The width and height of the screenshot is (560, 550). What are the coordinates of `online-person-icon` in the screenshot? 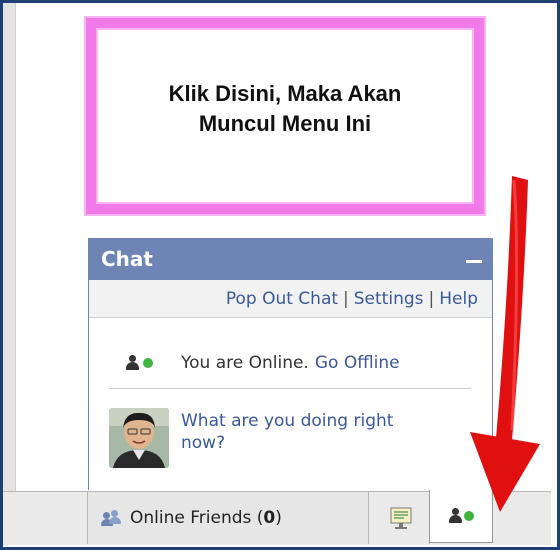 It's located at (139, 363).